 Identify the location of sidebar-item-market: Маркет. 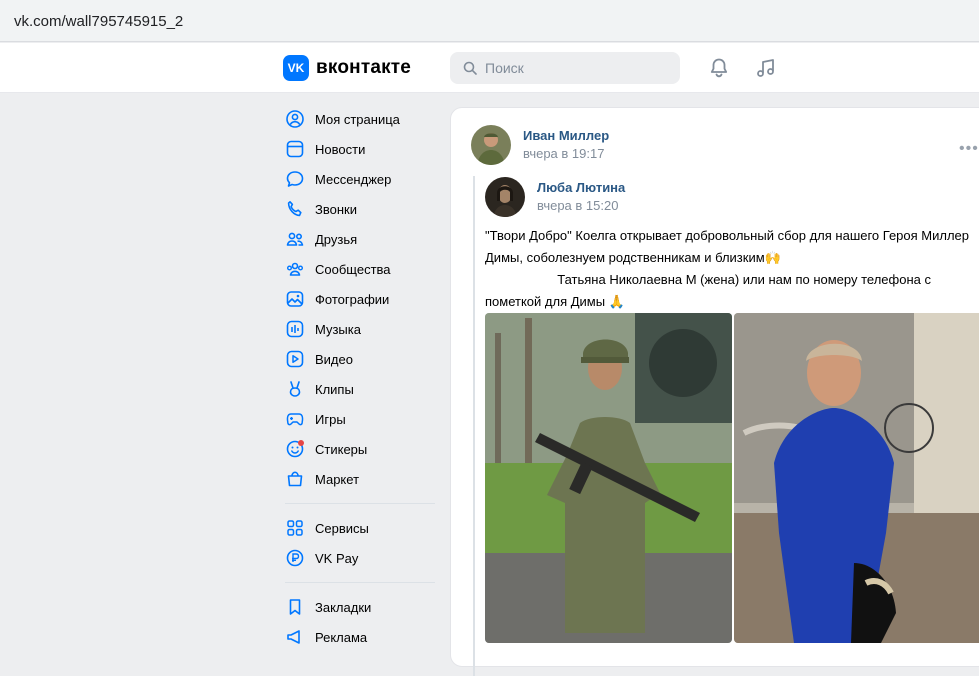
(360, 479).